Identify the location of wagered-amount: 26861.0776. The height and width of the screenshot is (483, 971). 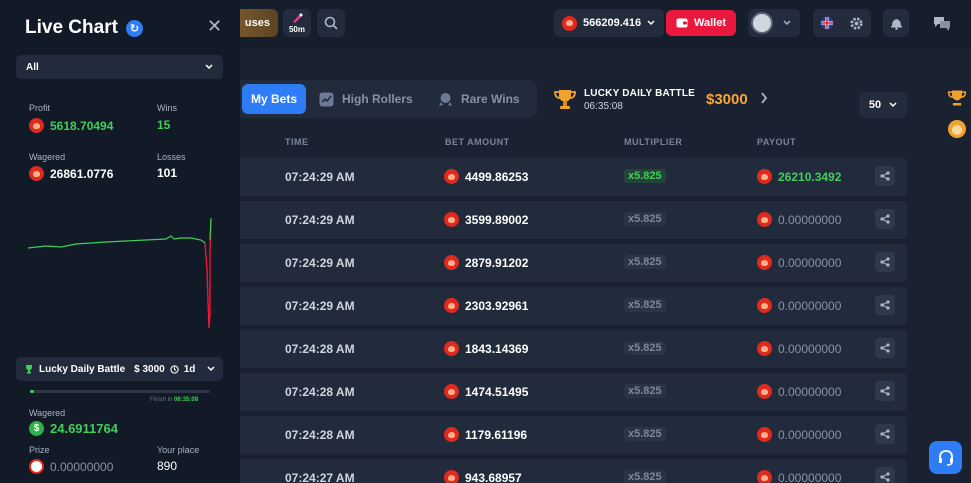
(82, 173).